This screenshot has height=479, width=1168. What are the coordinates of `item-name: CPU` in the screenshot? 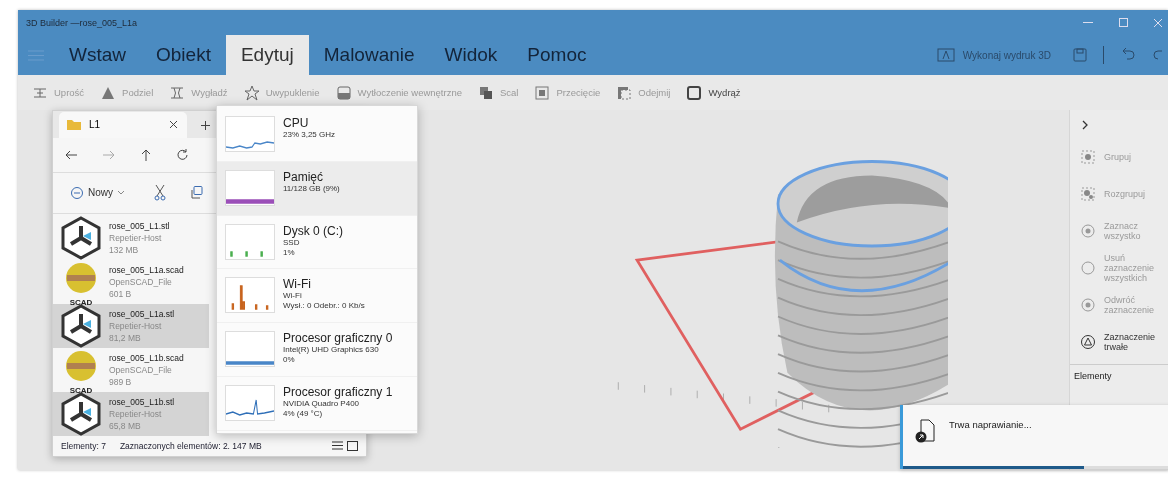 It's located at (296, 123).